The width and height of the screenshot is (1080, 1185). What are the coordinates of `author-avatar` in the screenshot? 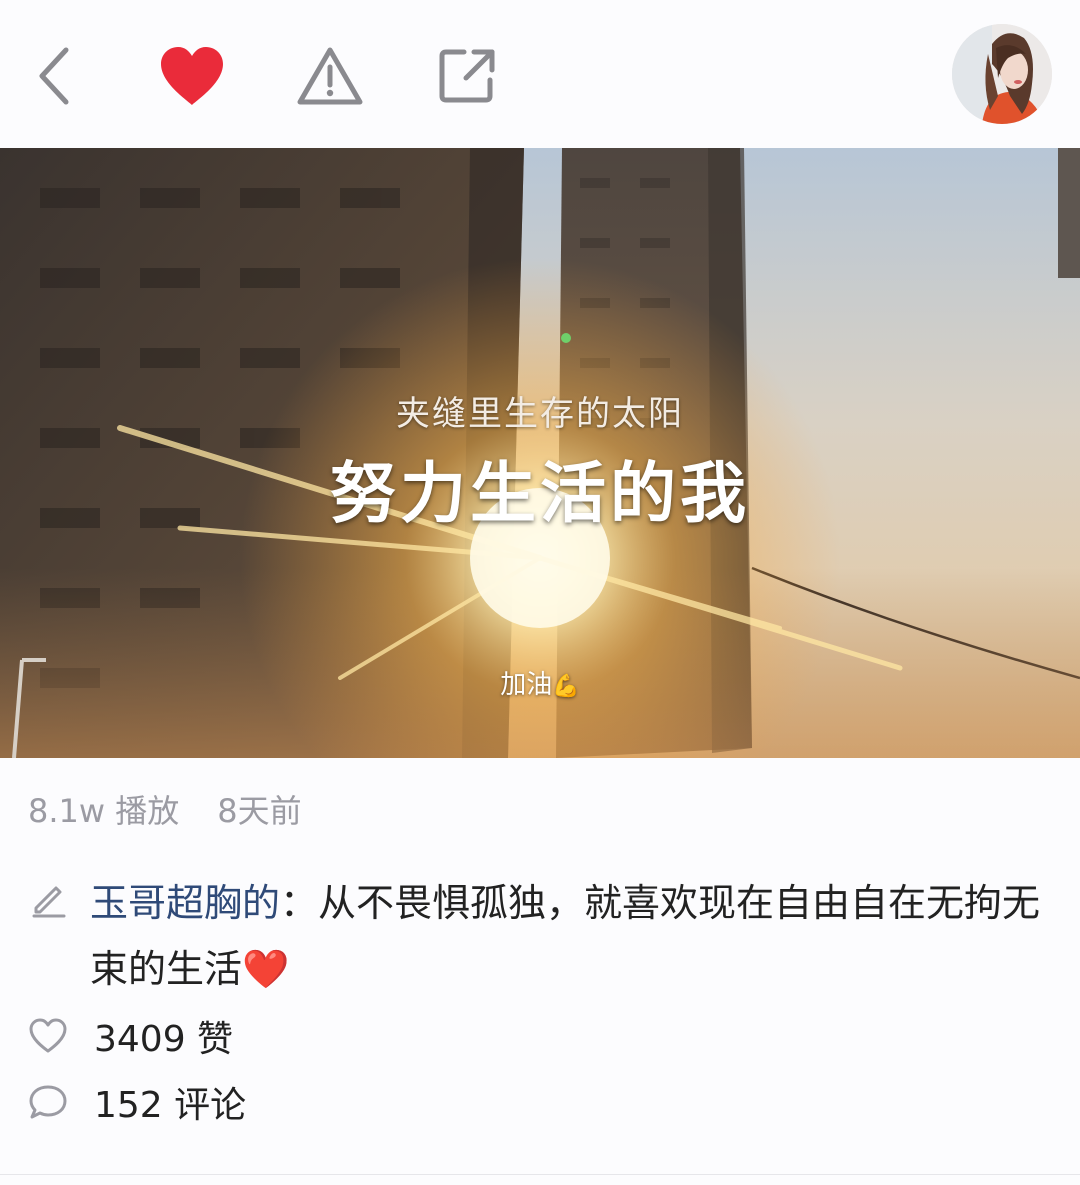 It's located at (1002, 74).